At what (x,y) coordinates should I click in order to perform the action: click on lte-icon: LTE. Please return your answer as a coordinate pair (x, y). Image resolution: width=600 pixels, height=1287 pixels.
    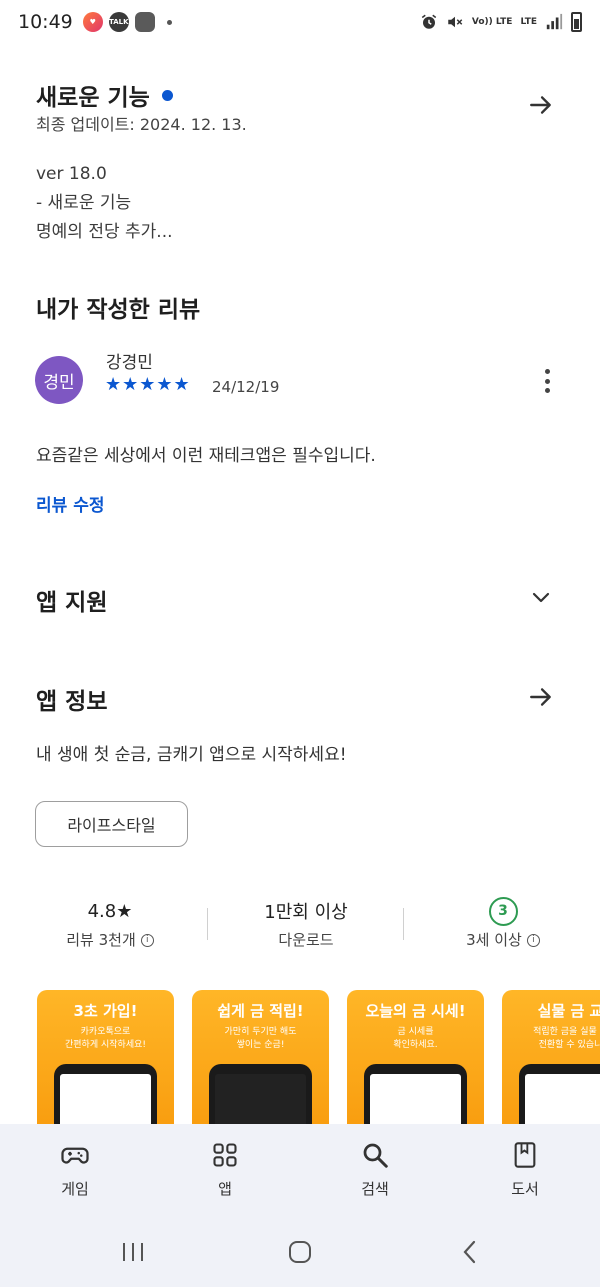
    Looking at the image, I should click on (528, 21).